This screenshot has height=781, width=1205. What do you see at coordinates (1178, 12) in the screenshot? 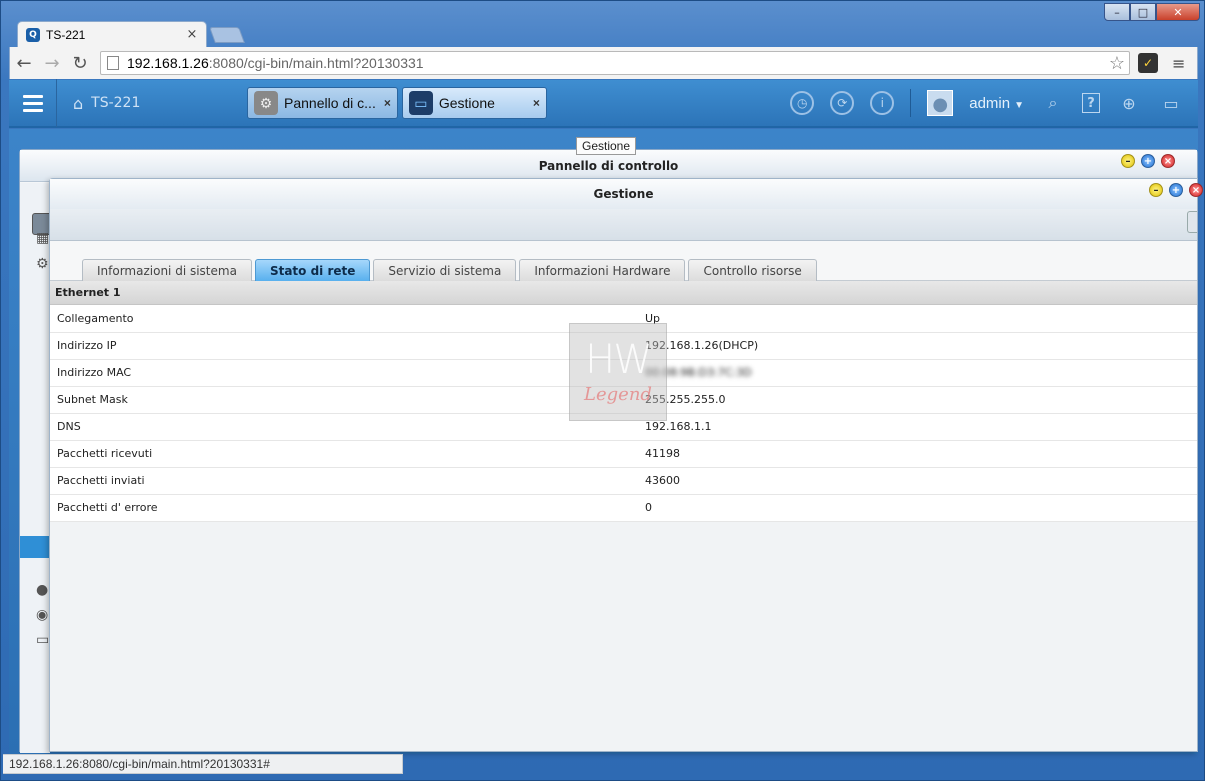
I see `window-close-button: ✕` at bounding box center [1178, 12].